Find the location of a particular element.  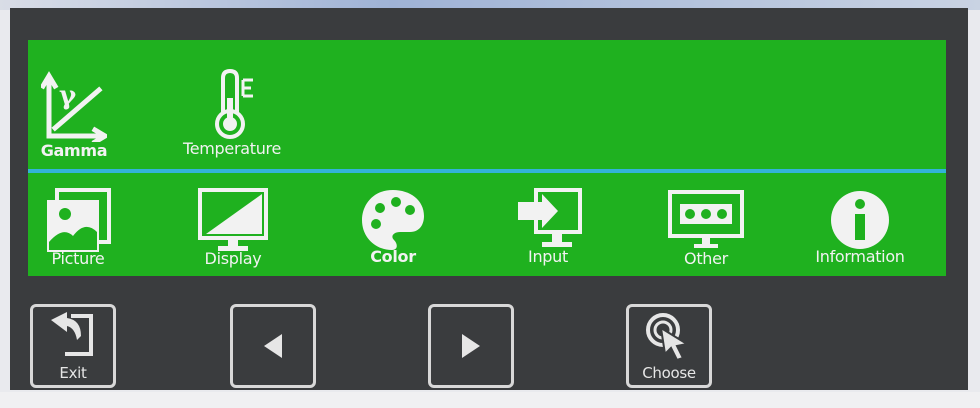

menu-item-input: Input is located at coordinates (548, 226).